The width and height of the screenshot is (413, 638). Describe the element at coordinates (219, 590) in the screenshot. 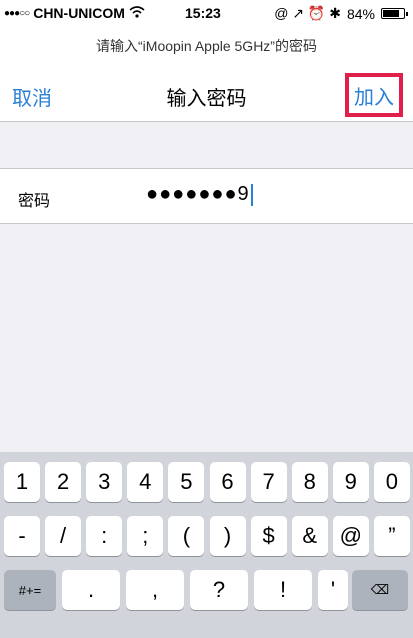

I see `key-row3-3: ?` at that location.